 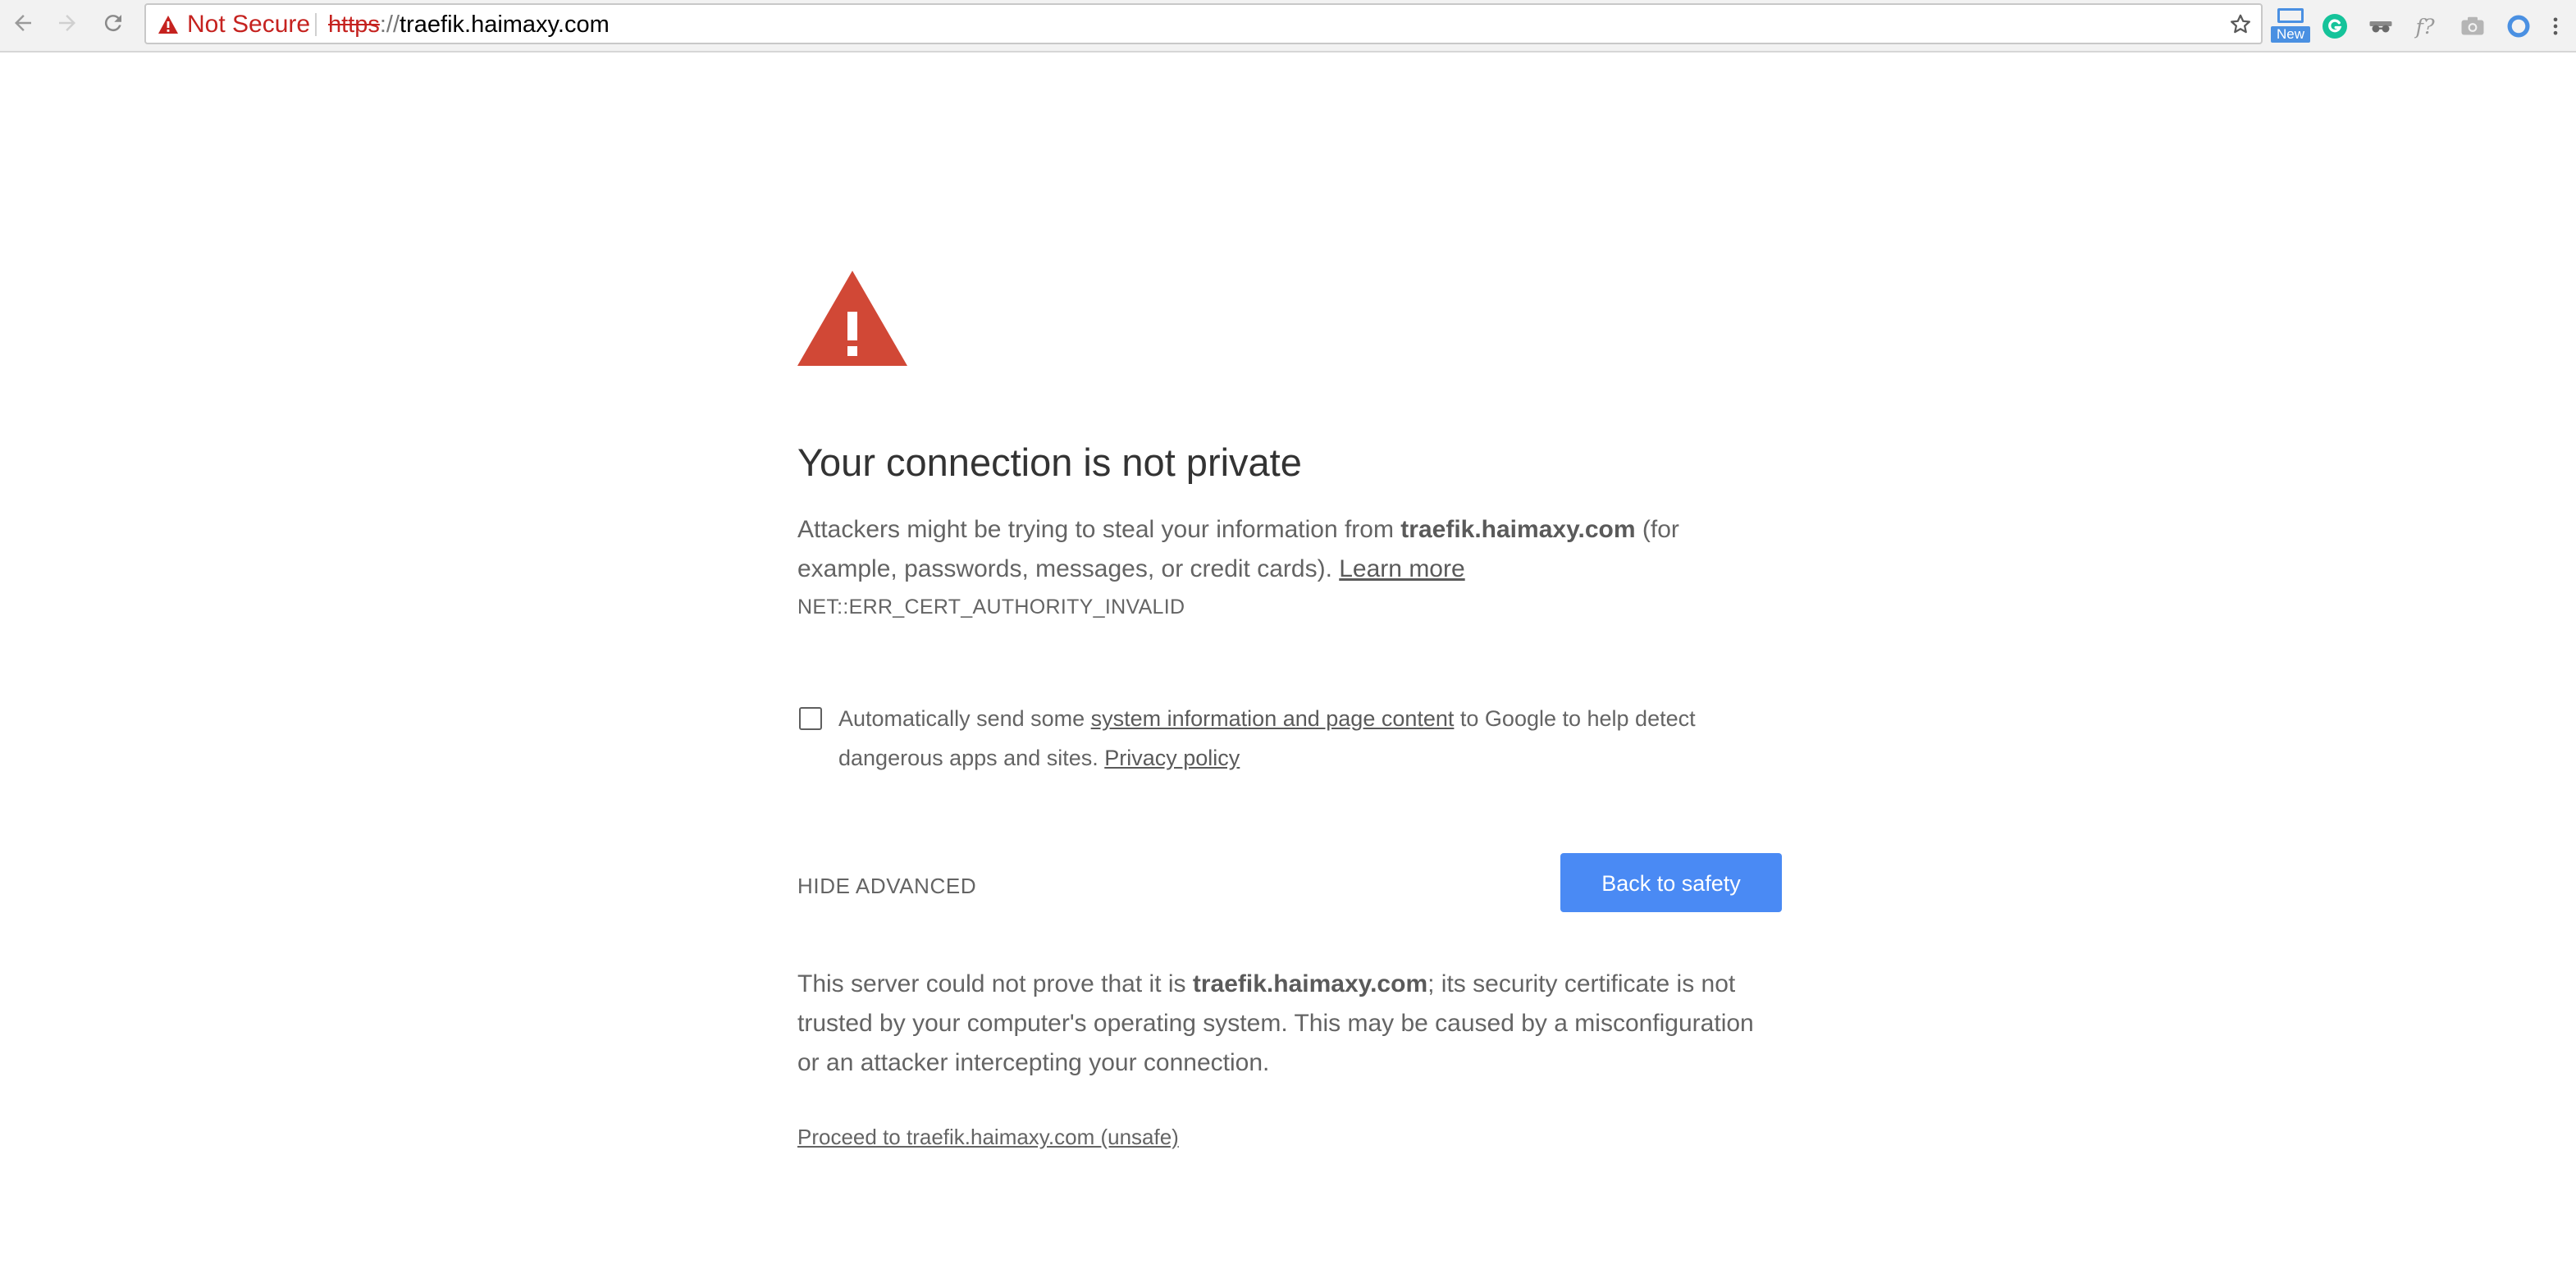 I want to click on hide-advanced-button: HIDE ADVANCED, so click(x=886, y=885).